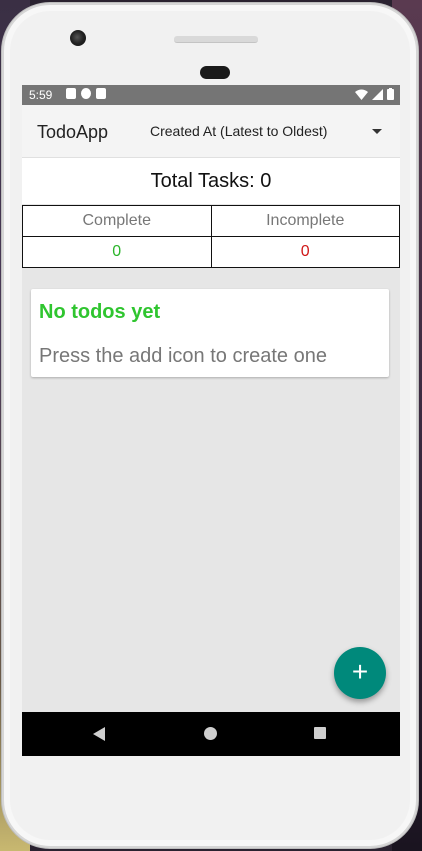 The height and width of the screenshot is (851, 422). What do you see at coordinates (99, 734) in the screenshot?
I see `back-icon` at bounding box center [99, 734].